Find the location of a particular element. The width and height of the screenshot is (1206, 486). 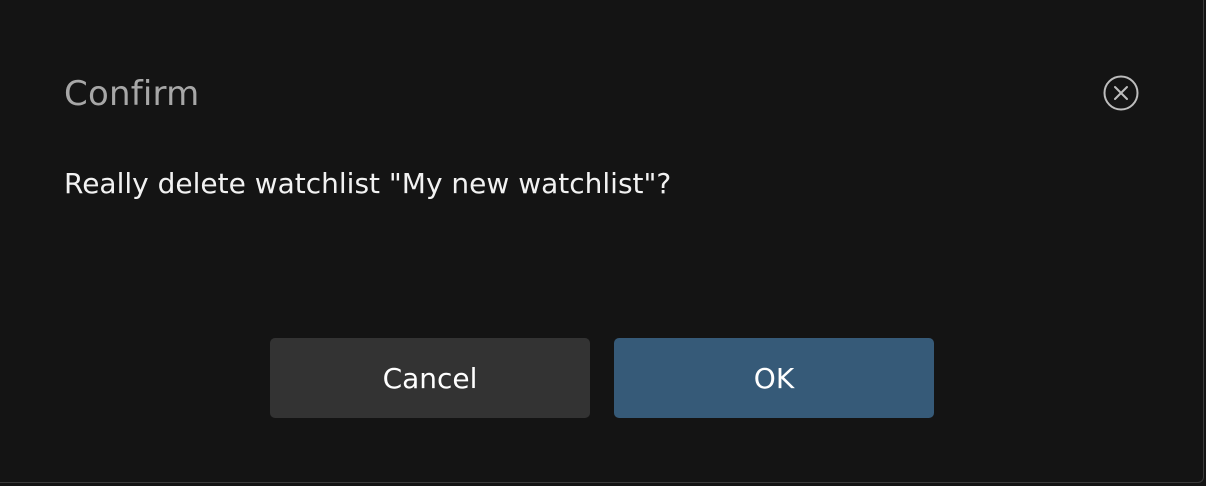

close-circle-icon is located at coordinates (1121, 93).